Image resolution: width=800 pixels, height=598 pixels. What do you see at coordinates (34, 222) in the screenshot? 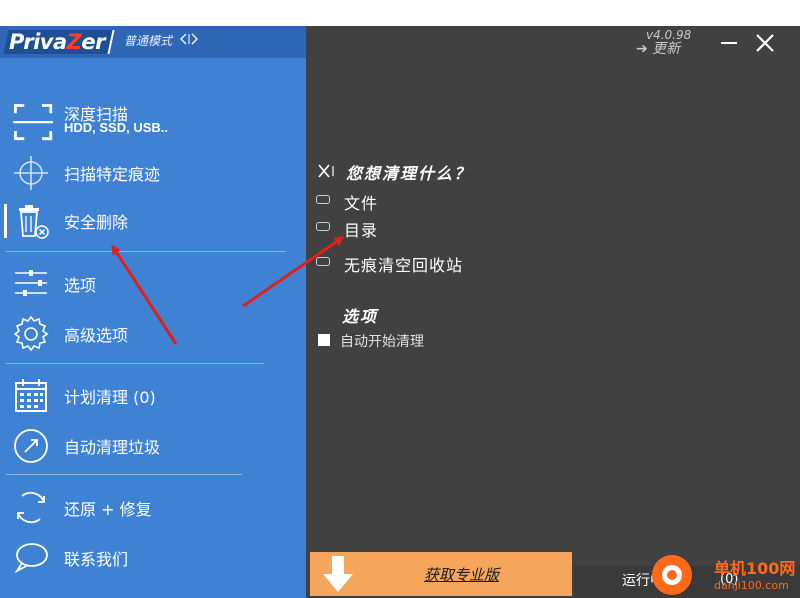
I see `trash-delete-icon` at bounding box center [34, 222].